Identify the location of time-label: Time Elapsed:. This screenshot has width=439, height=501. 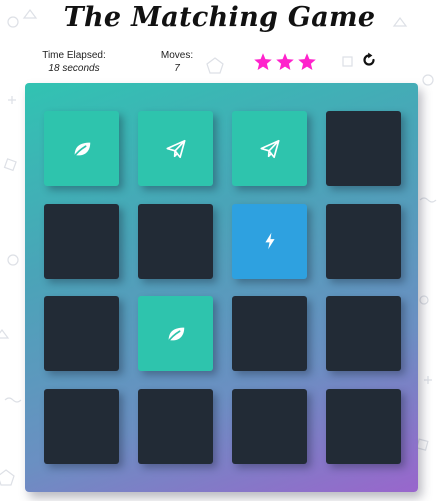
(74, 55).